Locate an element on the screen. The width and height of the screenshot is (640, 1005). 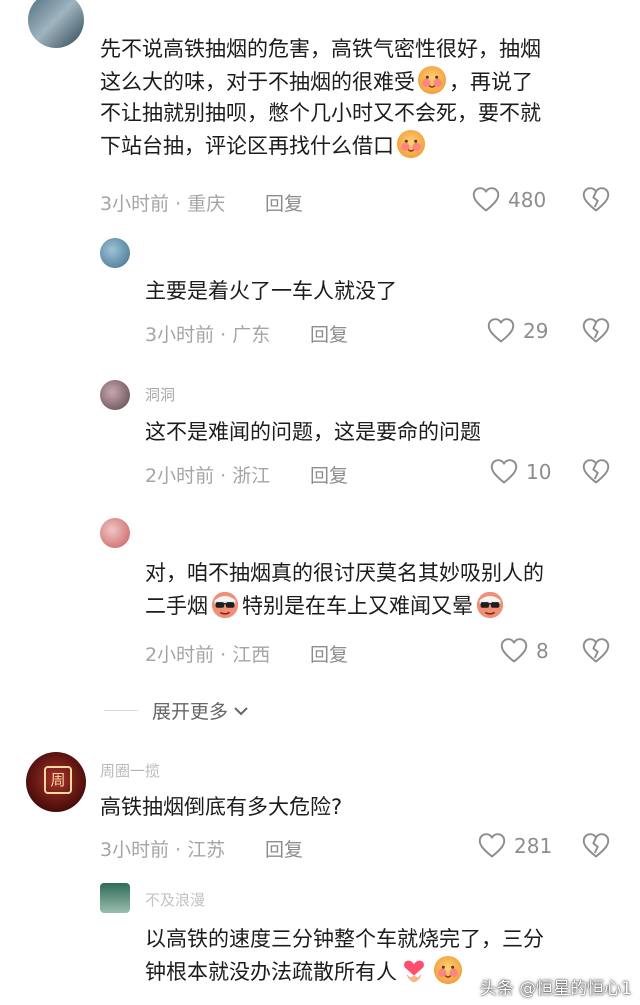
like-button: 480 is located at coordinates (509, 200).